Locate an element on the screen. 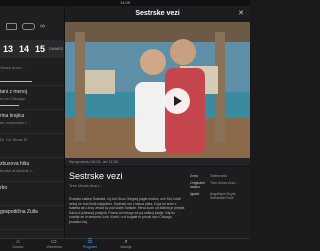  detail-value: Angelique Boyer, Sebastián Rulli is located at coordinates (223, 196).